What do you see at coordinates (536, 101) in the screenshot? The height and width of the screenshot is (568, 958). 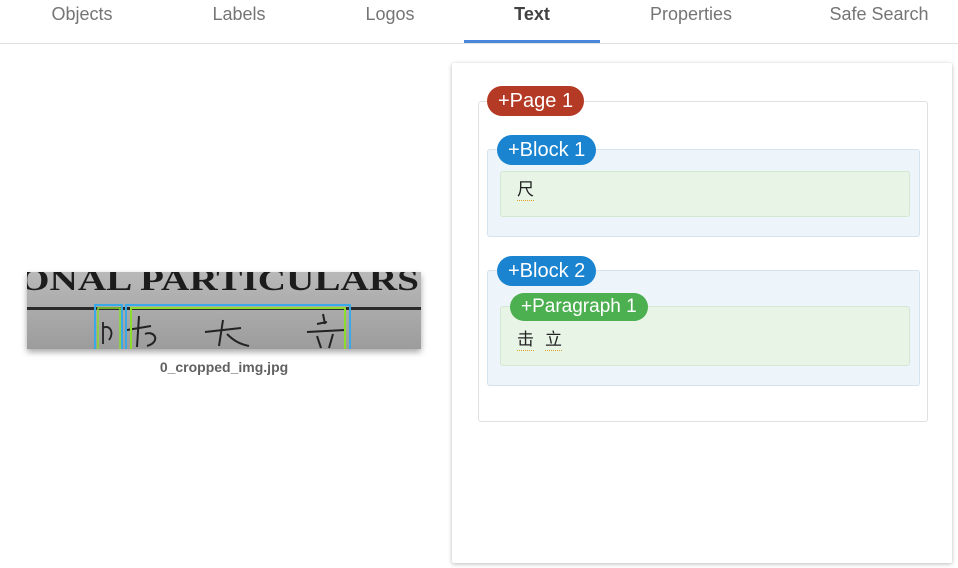 I see `page-chip: +Page 1` at bounding box center [536, 101].